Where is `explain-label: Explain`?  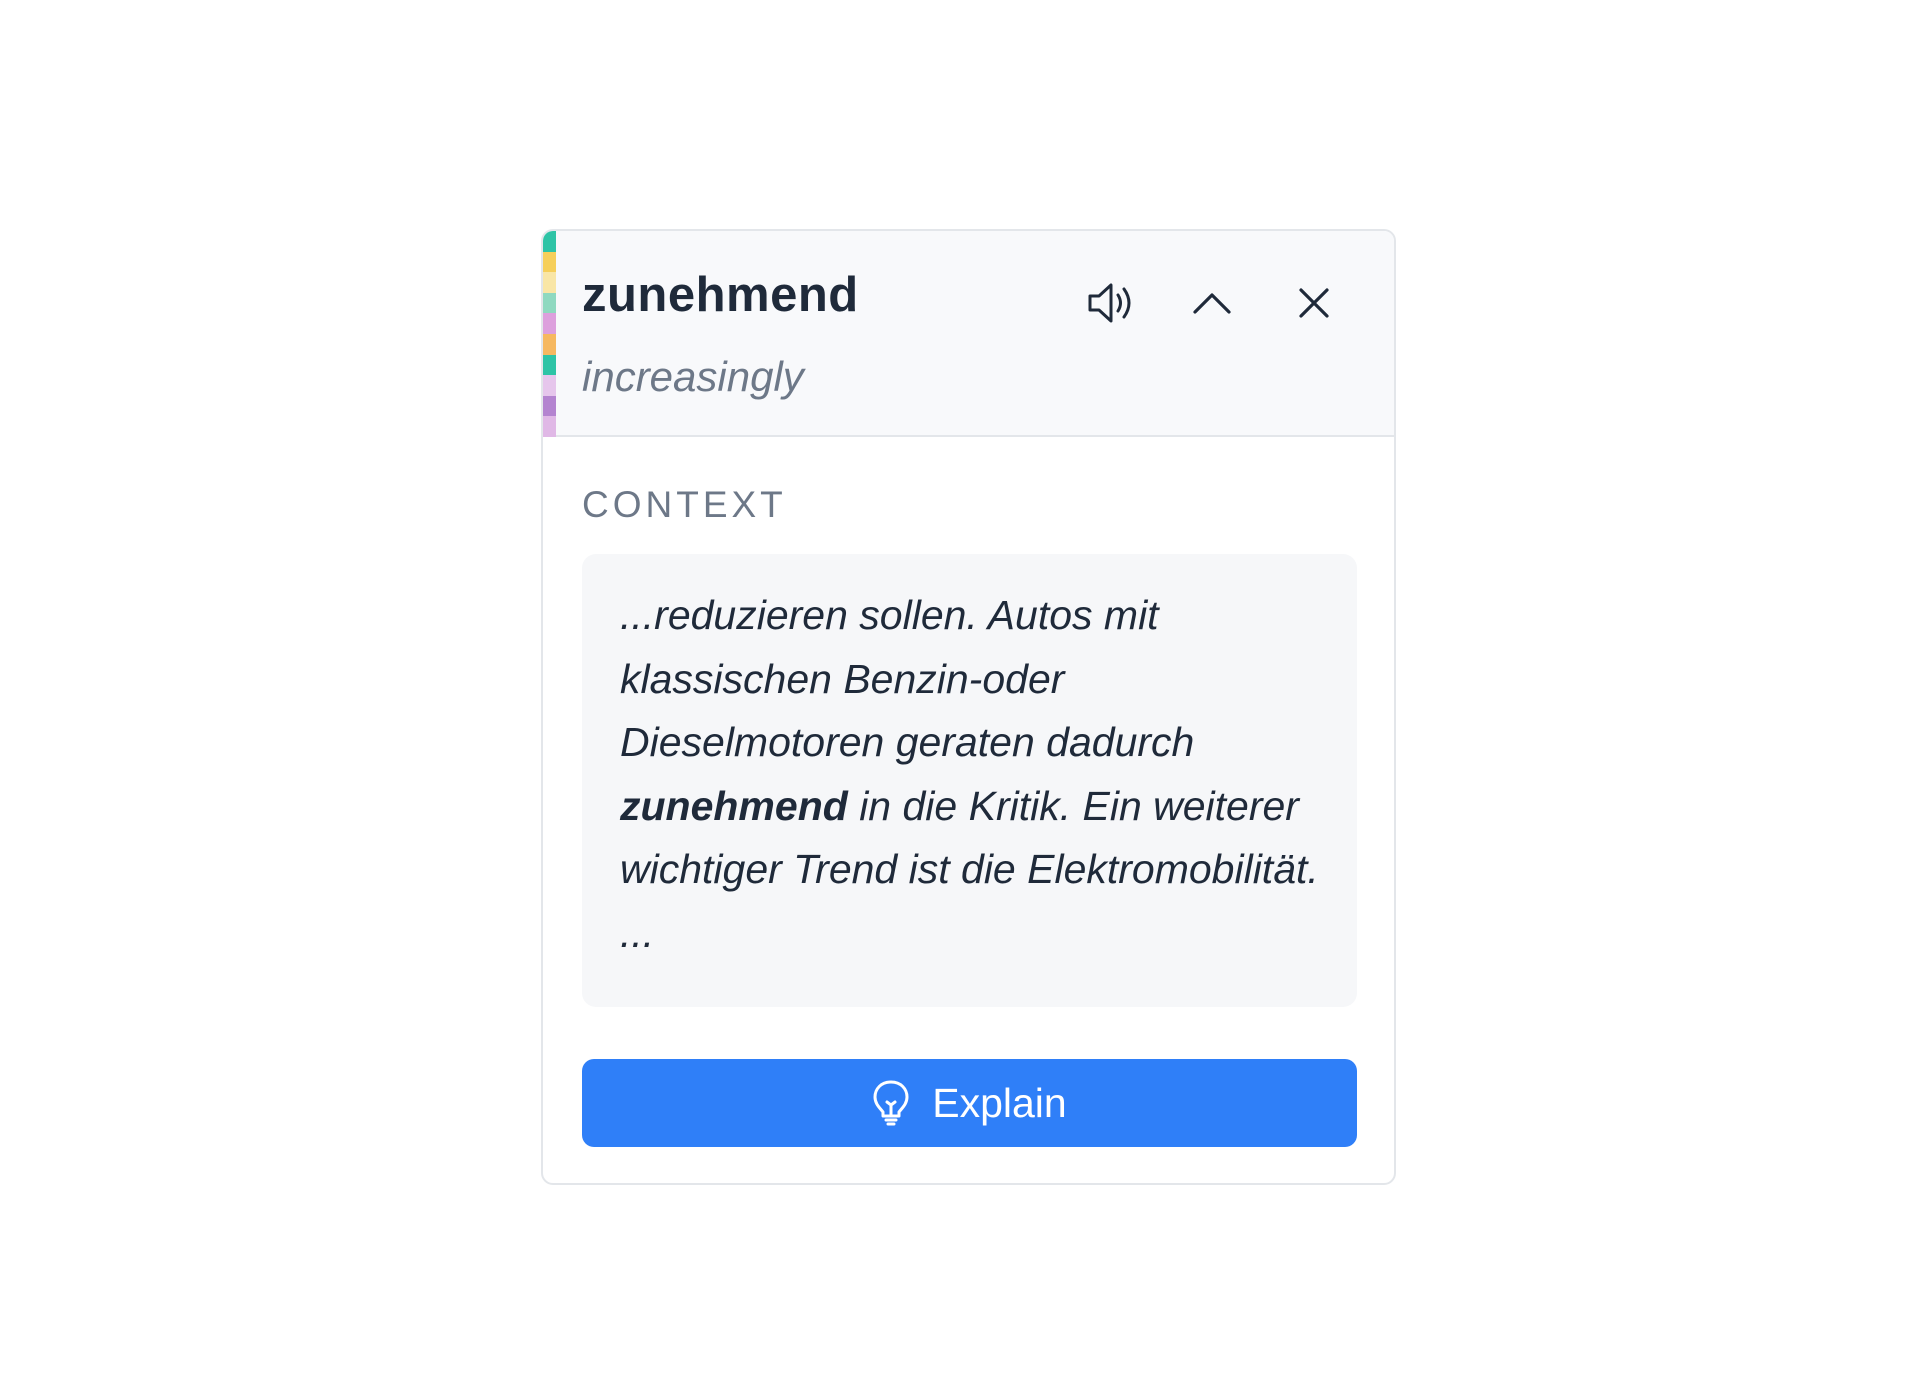 explain-label: Explain is located at coordinates (999, 1102).